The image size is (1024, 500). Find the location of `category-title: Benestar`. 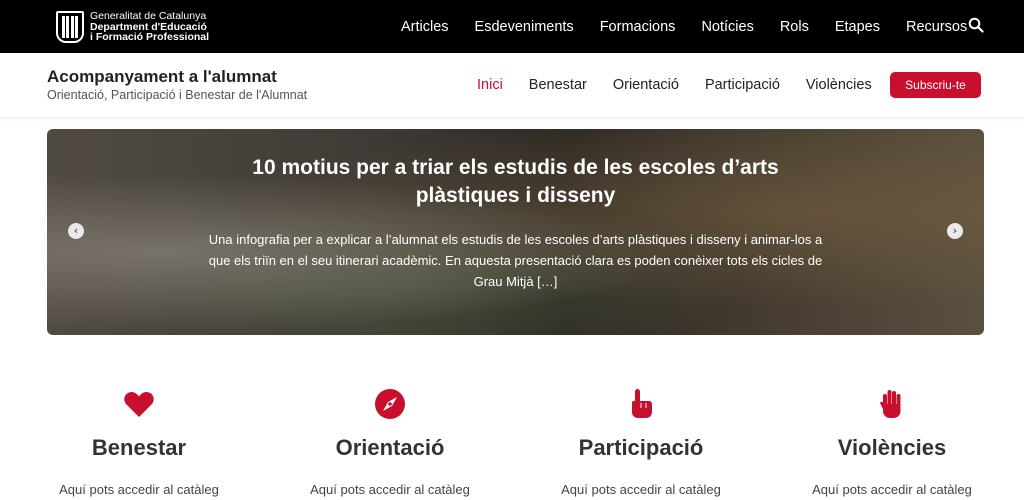

category-title: Benestar is located at coordinates (139, 448).